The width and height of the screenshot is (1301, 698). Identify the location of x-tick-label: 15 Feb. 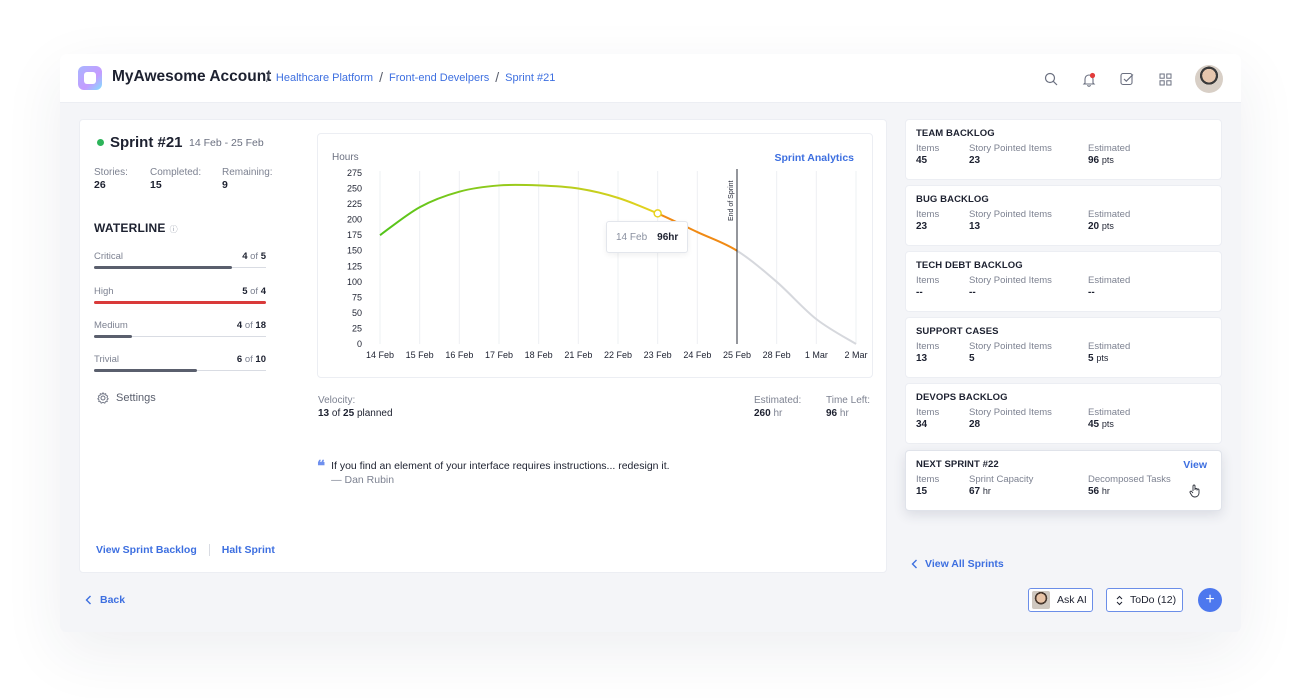
(420, 355).